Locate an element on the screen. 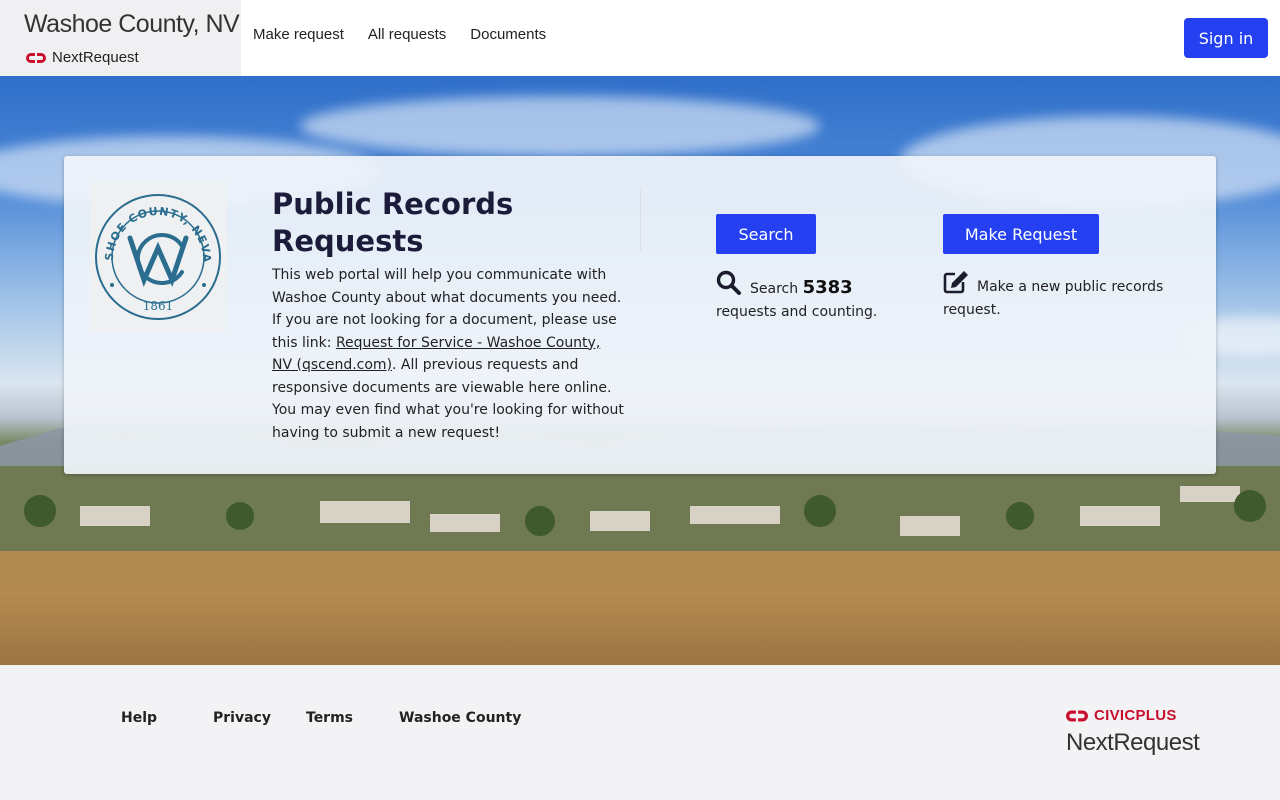 This screenshot has width=1280, height=800. request-count: 5383 is located at coordinates (827, 287).